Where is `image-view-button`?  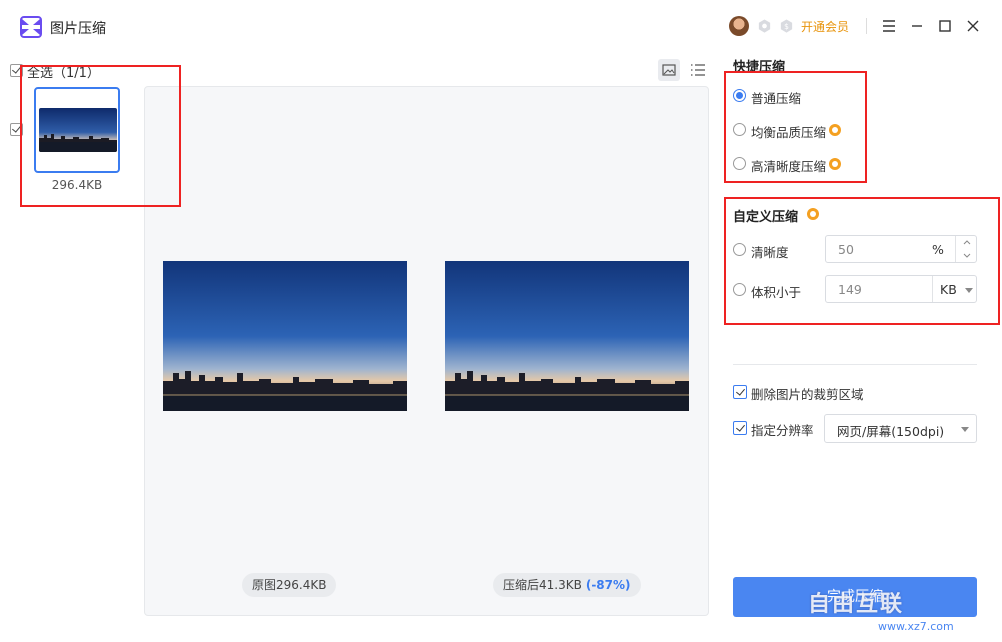
image-view-button is located at coordinates (669, 70).